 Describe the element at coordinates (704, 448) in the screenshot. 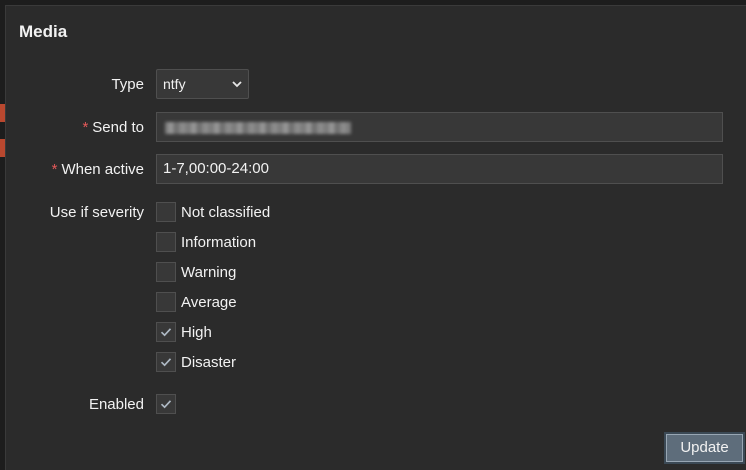

I see `update-button: Update` at that location.